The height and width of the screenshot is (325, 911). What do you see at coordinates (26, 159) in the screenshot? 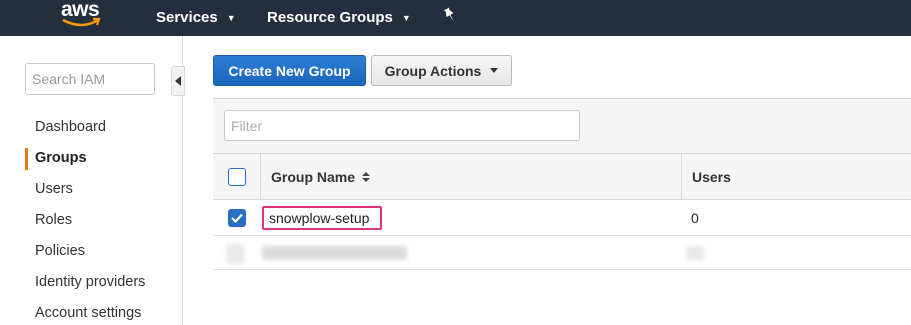
I see `active-indicator` at bounding box center [26, 159].